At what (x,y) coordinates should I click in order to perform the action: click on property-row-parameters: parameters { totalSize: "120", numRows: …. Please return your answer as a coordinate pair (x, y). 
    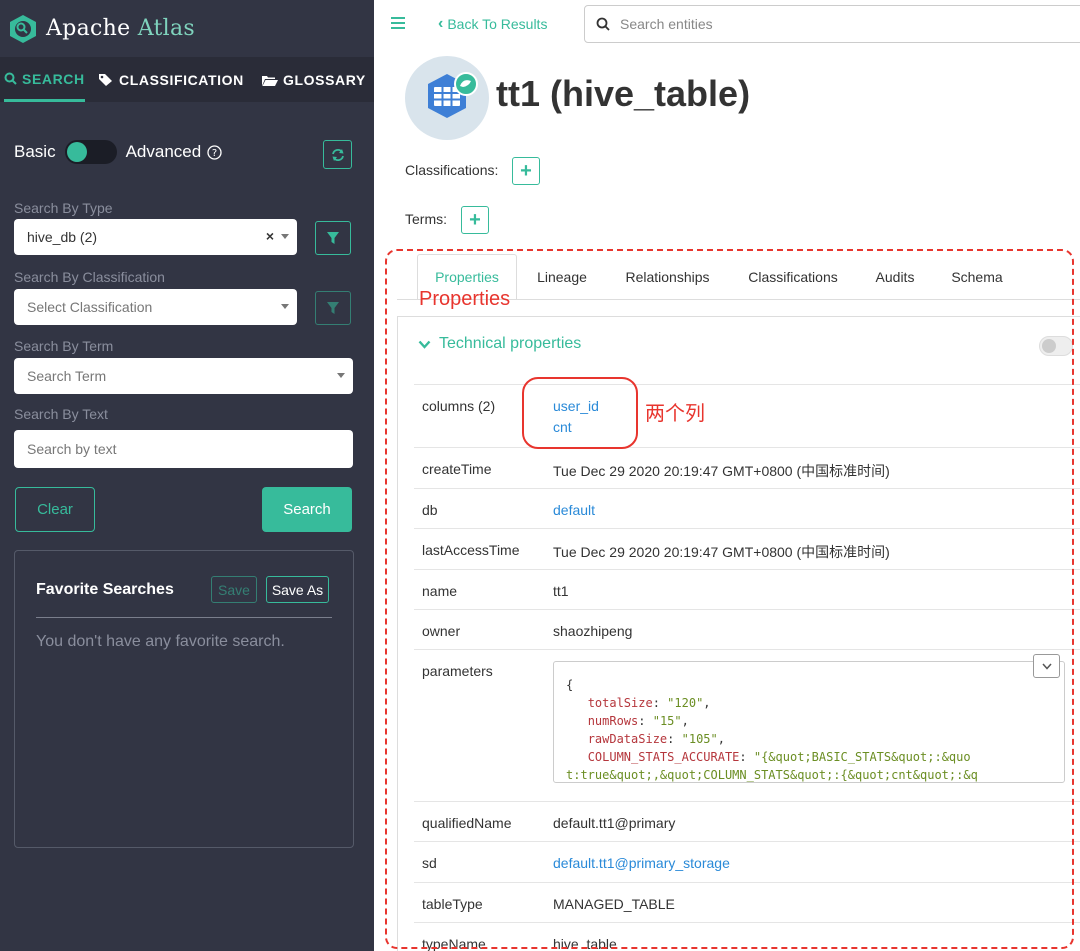
    Looking at the image, I should click on (747, 725).